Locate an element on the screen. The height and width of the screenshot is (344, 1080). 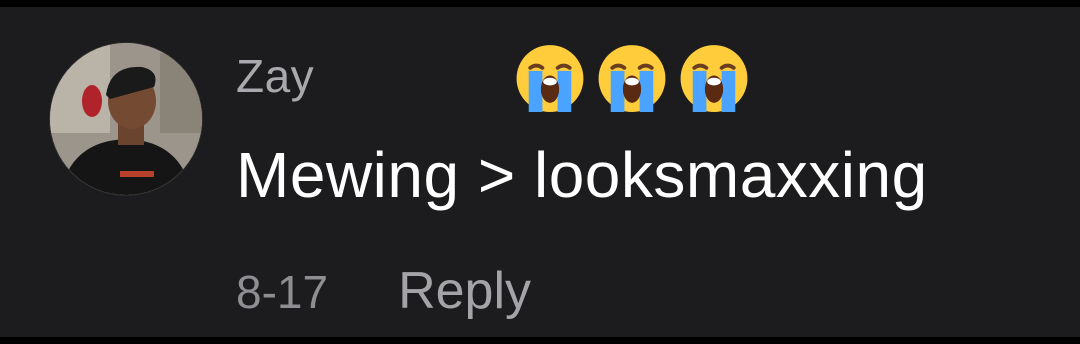
username: Zay is located at coordinates (275, 76).